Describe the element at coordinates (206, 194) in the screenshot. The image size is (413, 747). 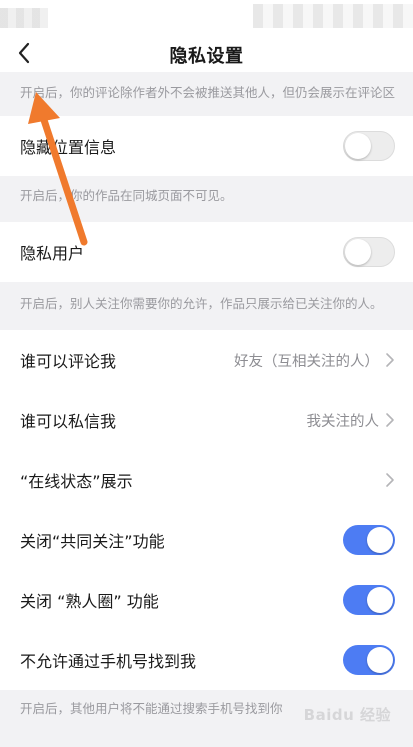
I see `location-description: 开启后，你的作品在同城页面不可见。` at that location.